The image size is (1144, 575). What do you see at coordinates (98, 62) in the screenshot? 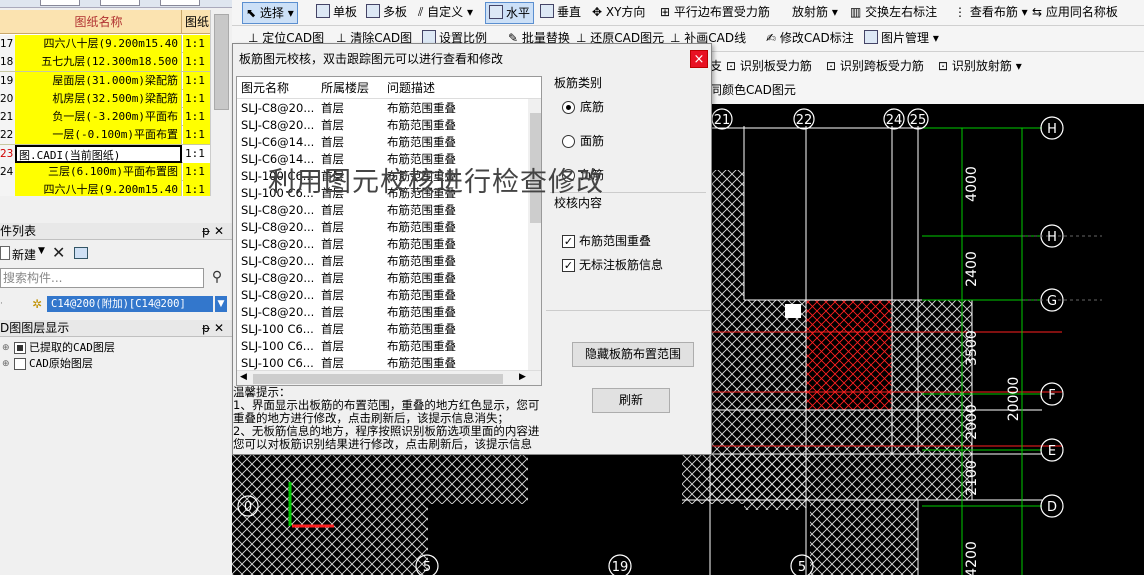
I see `drawing-name-cell: 五七九层(12.300m18.500` at bounding box center [98, 62].